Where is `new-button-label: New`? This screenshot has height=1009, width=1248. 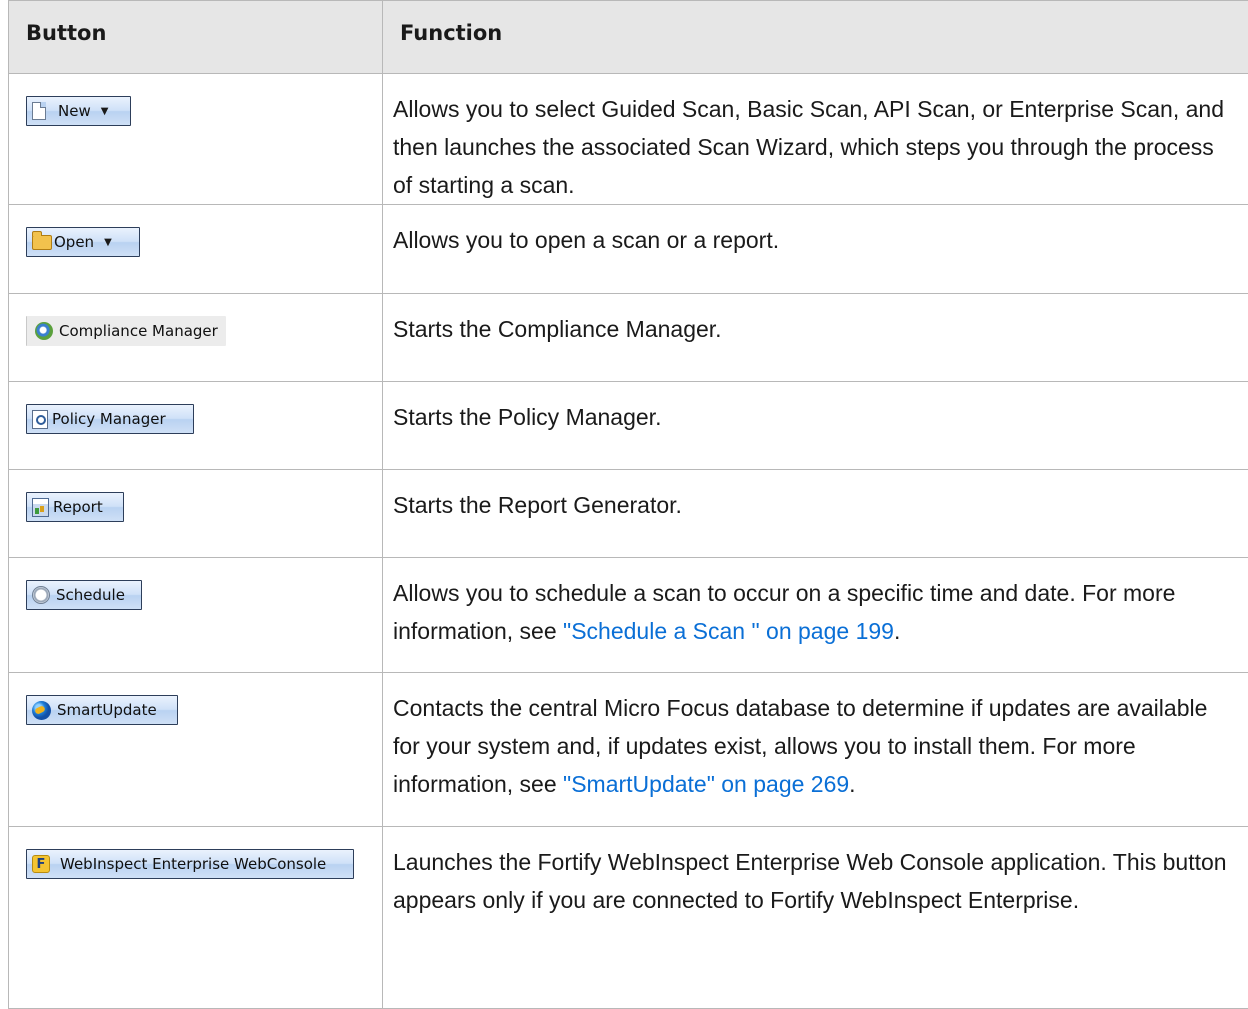 new-button-label: New is located at coordinates (74, 111).